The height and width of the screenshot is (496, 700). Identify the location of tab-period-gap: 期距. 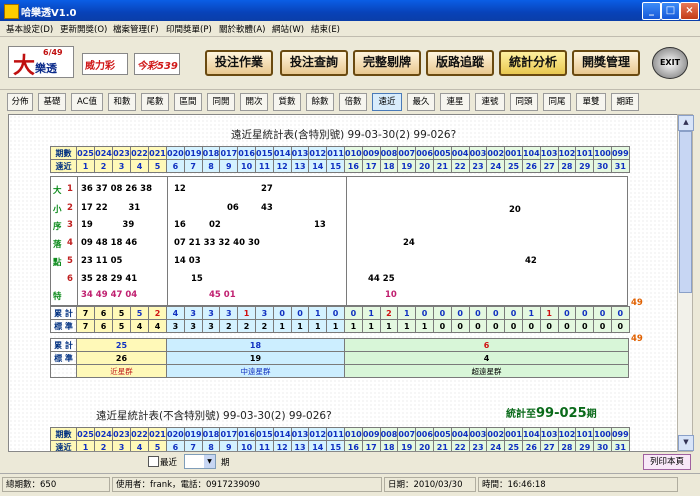
(625, 102).